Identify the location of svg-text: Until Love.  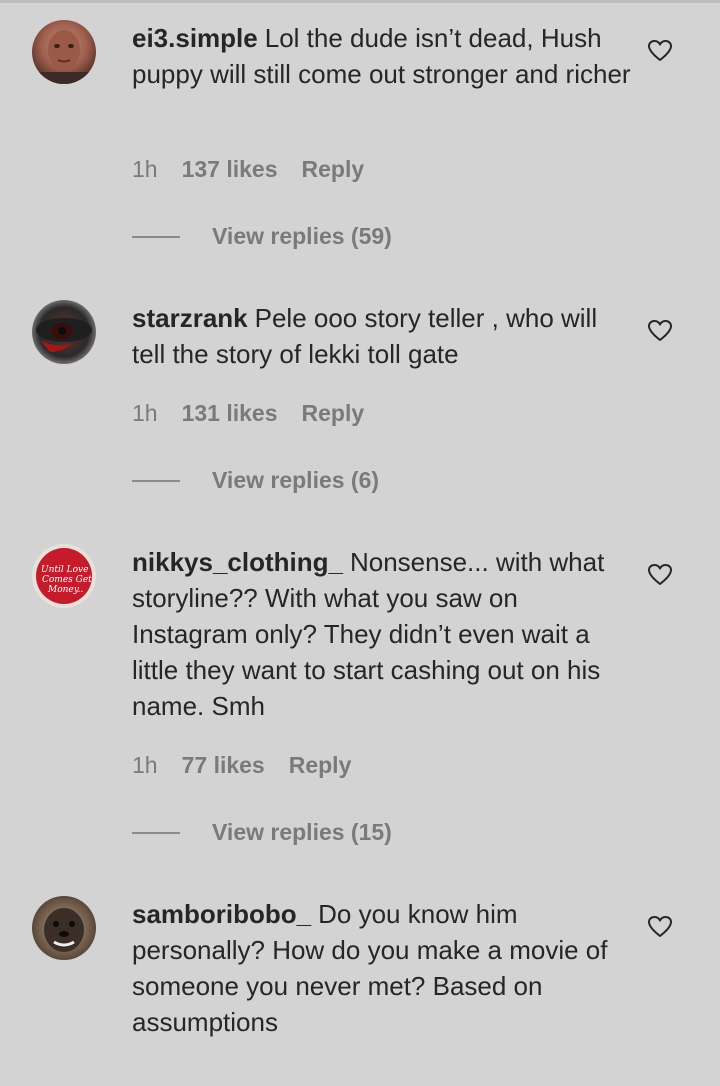
(64, 570).